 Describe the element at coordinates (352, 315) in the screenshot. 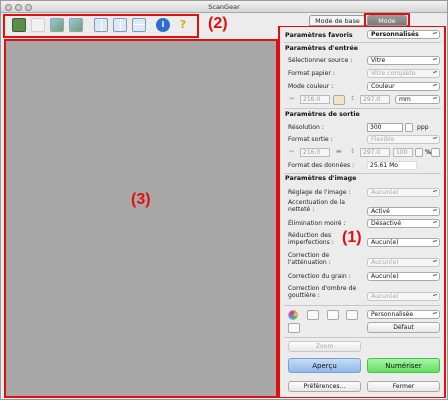

I see `tone-curve-icon` at that location.